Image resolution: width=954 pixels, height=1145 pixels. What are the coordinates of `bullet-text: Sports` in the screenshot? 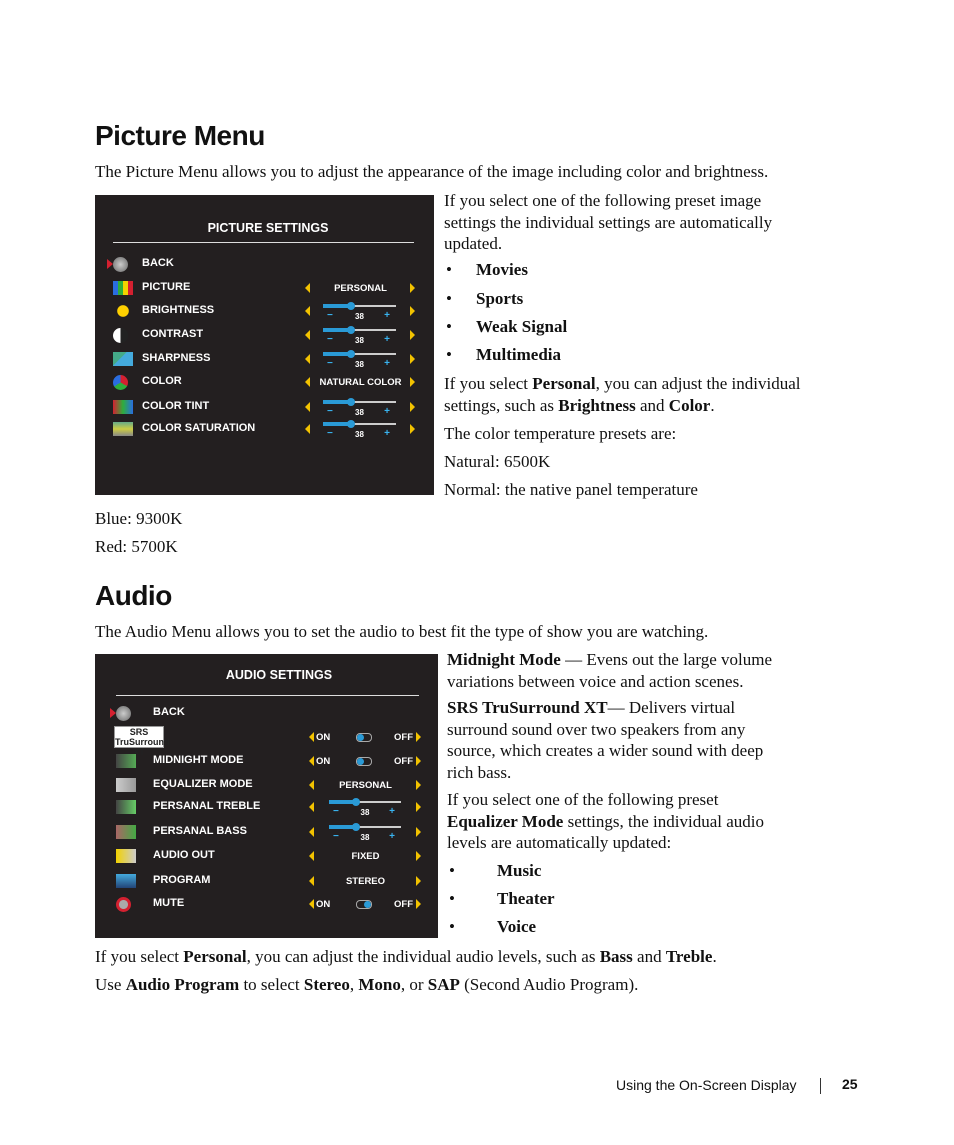 It's located at (500, 298).